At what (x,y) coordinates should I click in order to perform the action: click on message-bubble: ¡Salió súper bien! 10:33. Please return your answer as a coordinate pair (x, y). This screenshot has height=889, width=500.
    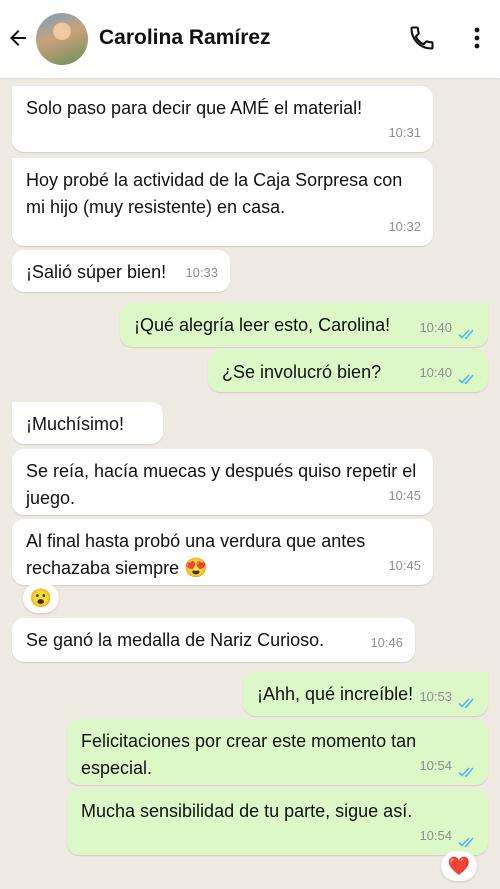
    Looking at the image, I should click on (121, 271).